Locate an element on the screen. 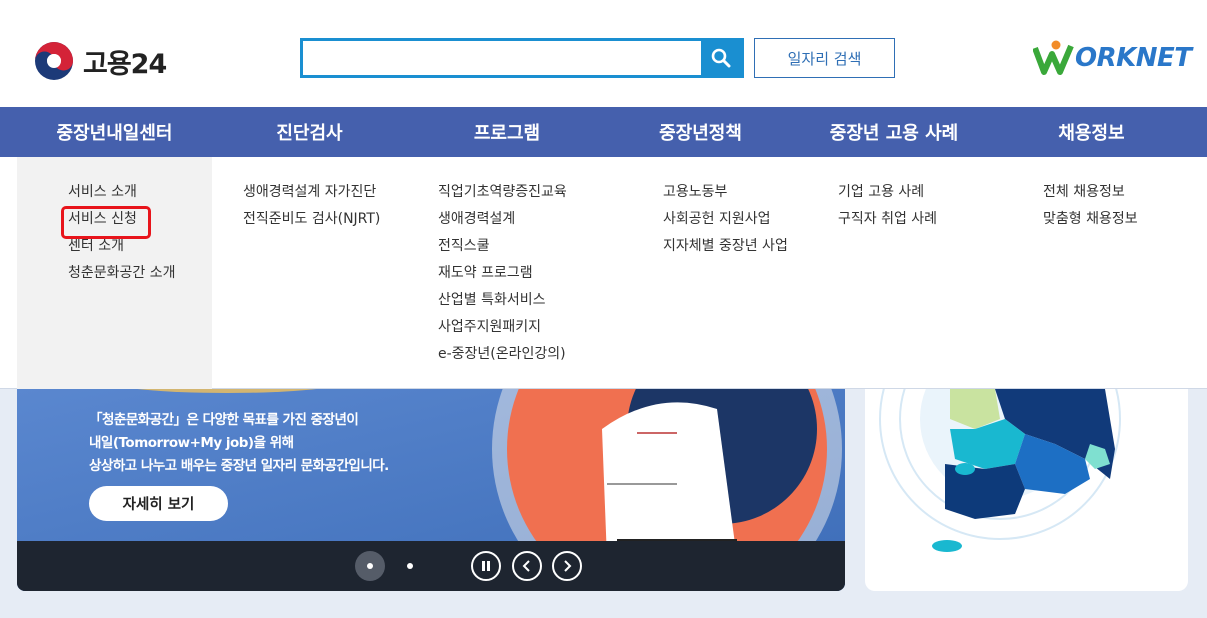  search-input is located at coordinates (502, 58).